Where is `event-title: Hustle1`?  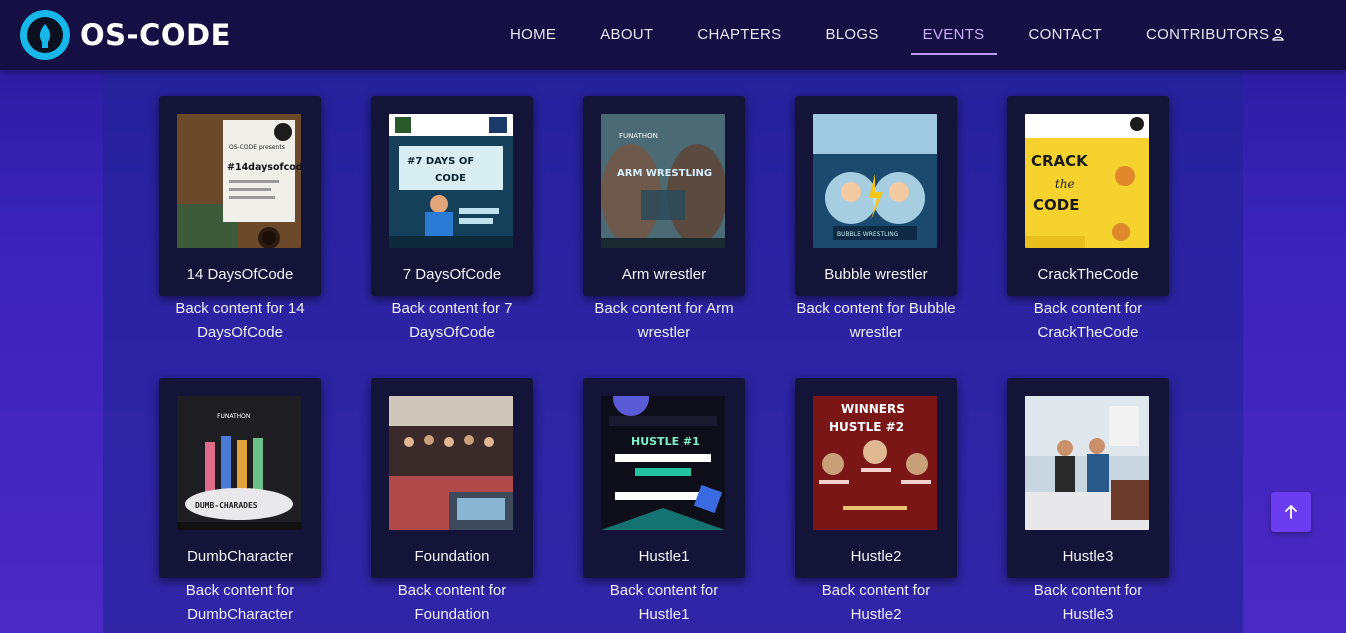 event-title: Hustle1 is located at coordinates (664, 556).